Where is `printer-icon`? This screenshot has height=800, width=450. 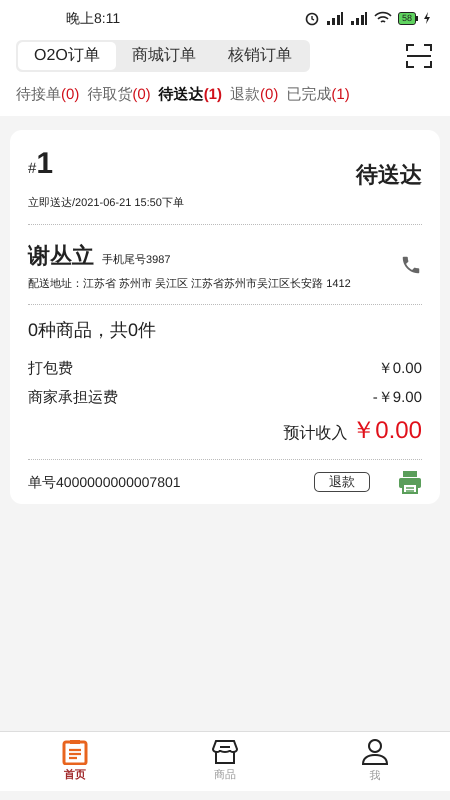
printer-icon is located at coordinates (410, 482).